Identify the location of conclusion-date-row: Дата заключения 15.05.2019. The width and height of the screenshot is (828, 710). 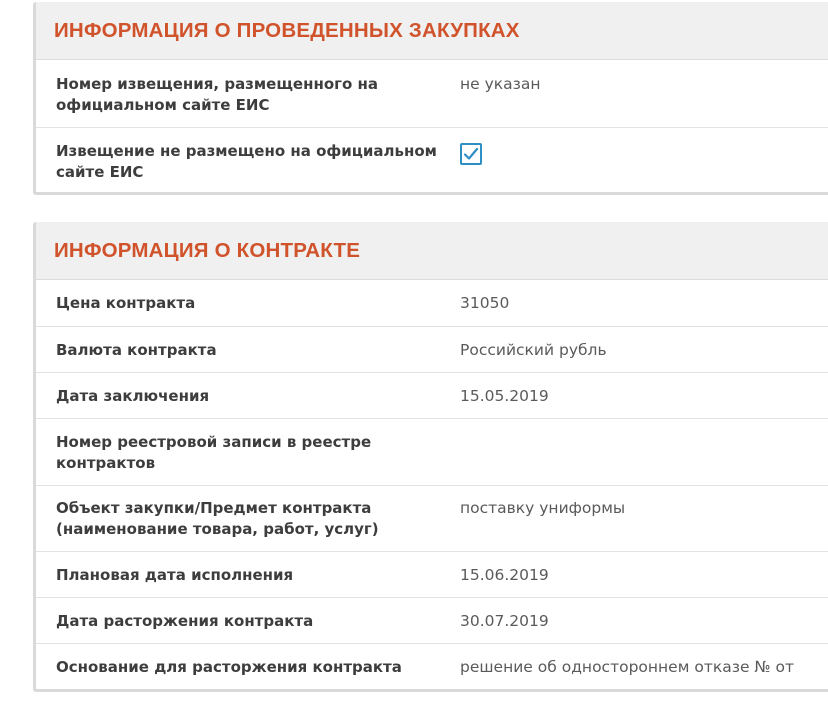
(432, 396).